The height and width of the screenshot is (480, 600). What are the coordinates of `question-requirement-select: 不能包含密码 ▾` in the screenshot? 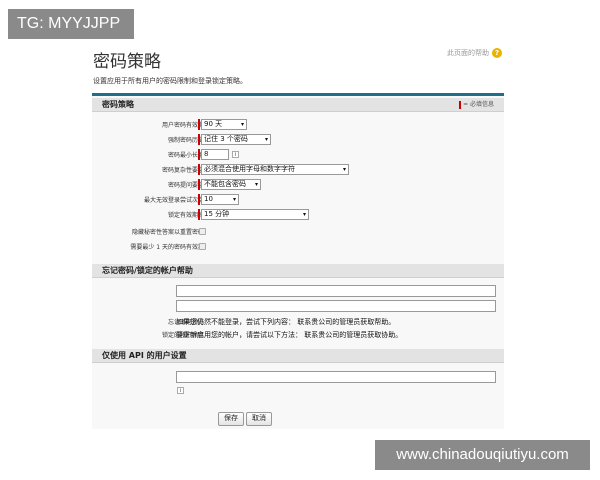 It's located at (231, 184).